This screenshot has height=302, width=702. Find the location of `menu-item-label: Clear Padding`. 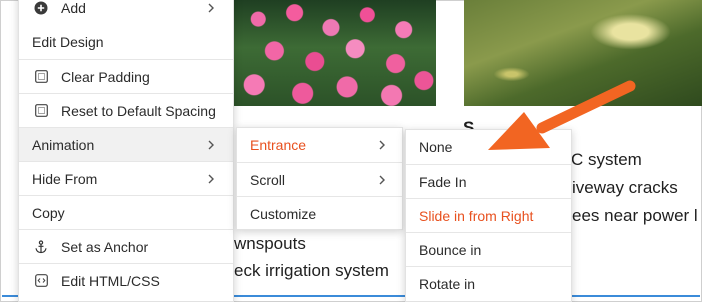

menu-item-label: Clear Padding is located at coordinates (105, 76).